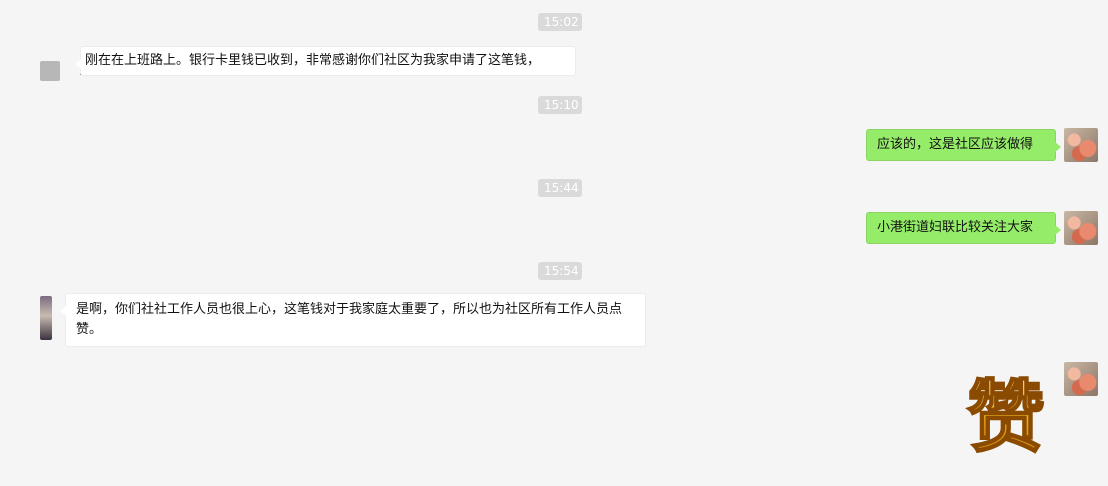 This screenshot has width=1108, height=486. Describe the element at coordinates (560, 105) in the screenshot. I see `timestamp: 15:10` at that location.